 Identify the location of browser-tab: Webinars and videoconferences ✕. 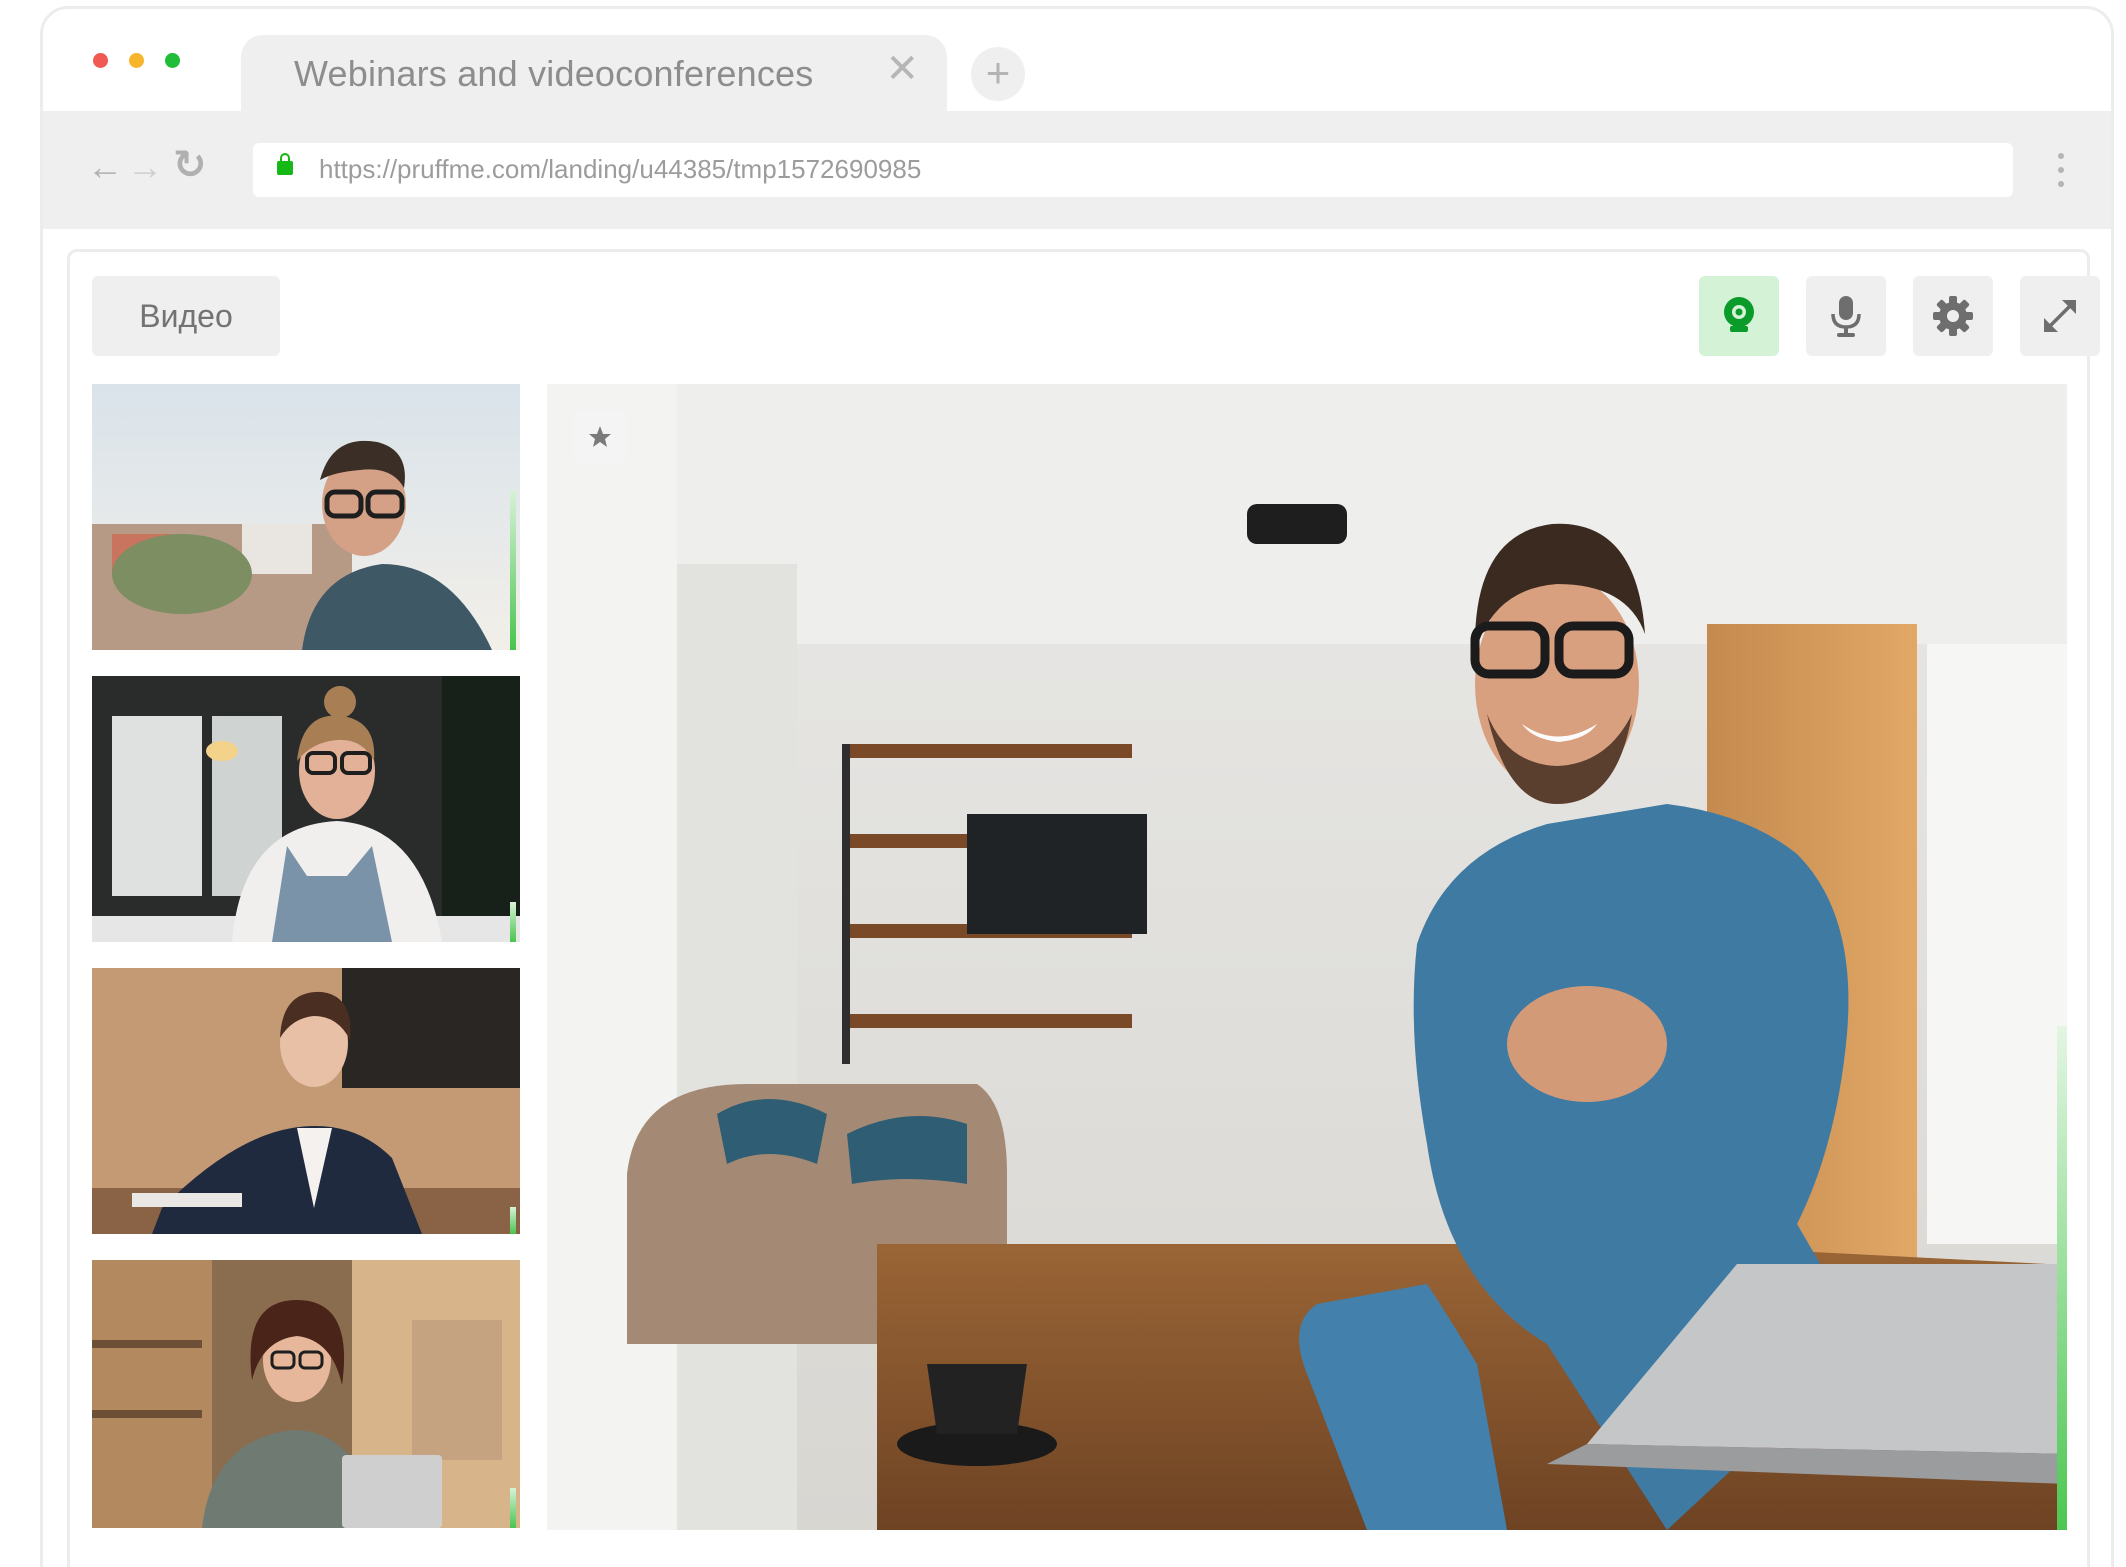
(594, 75).